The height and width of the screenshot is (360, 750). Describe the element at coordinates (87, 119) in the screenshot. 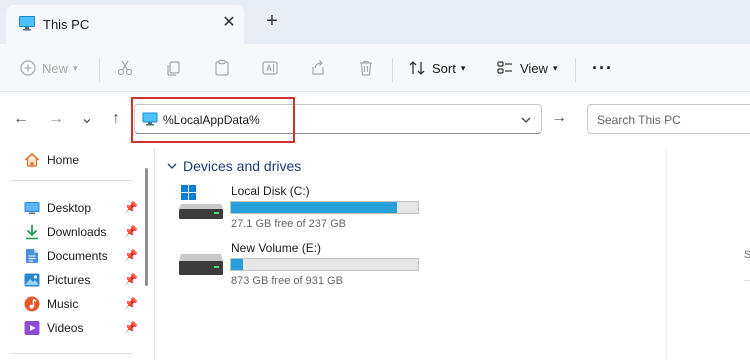

I see `recent-locations-chevron-icon: ⌄` at that location.